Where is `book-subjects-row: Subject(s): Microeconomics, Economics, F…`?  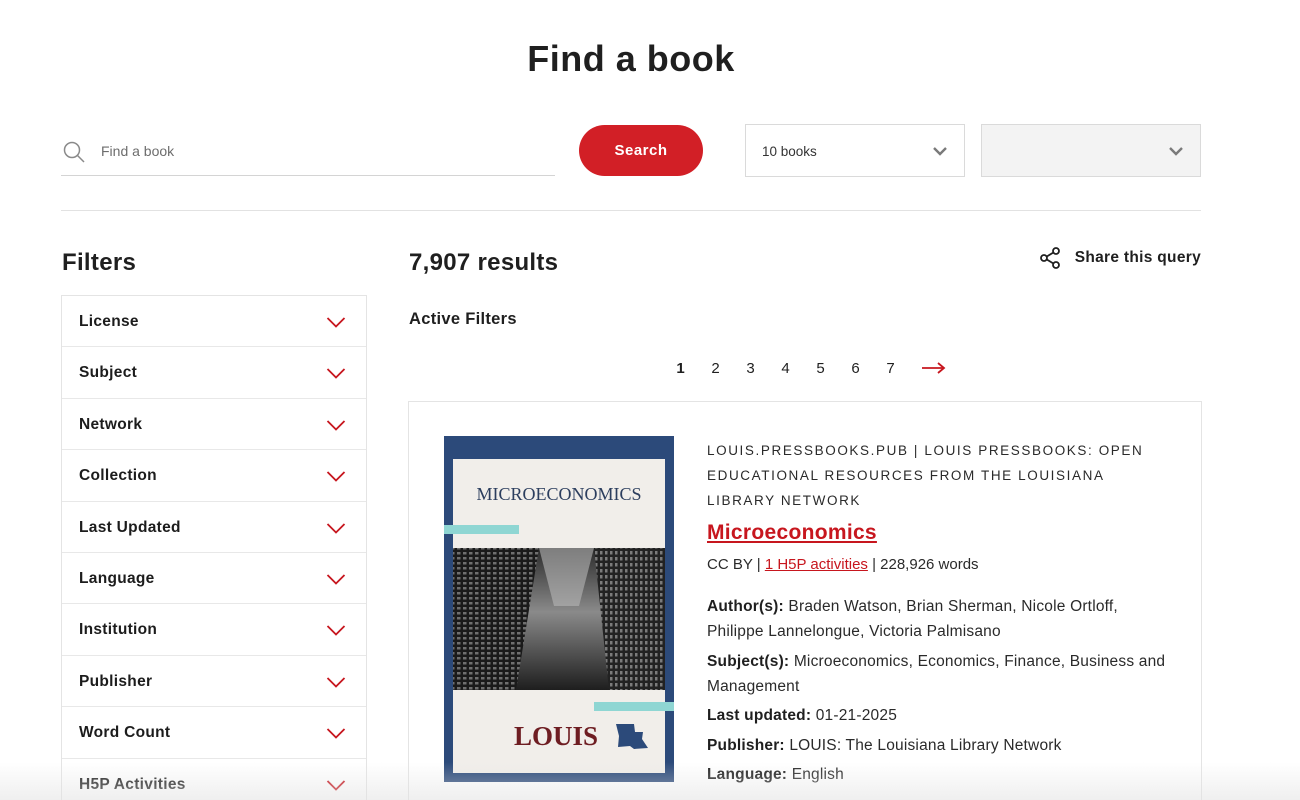
book-subjects-row: Subject(s): Microeconomics, Economics, F… is located at coordinates (942, 674).